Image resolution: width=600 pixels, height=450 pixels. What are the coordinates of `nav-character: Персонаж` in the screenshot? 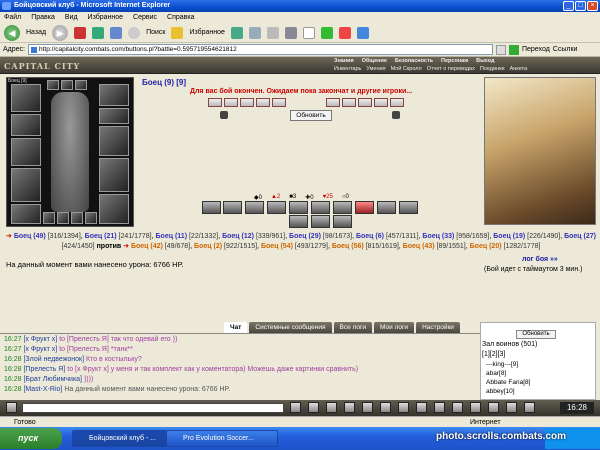 It's located at (454, 61).